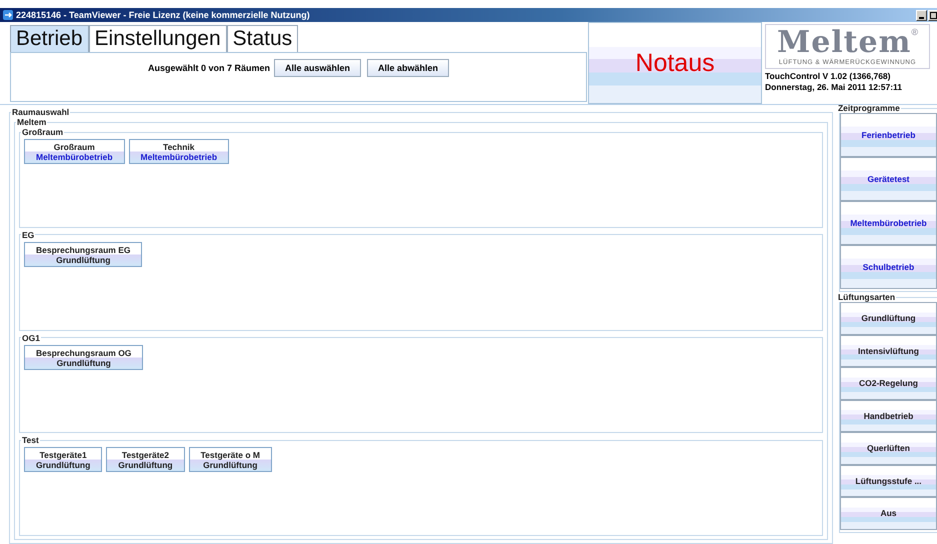 The image size is (937, 544). I want to click on version-info: TouchControl V 1.02 (1366,768), so click(828, 76).